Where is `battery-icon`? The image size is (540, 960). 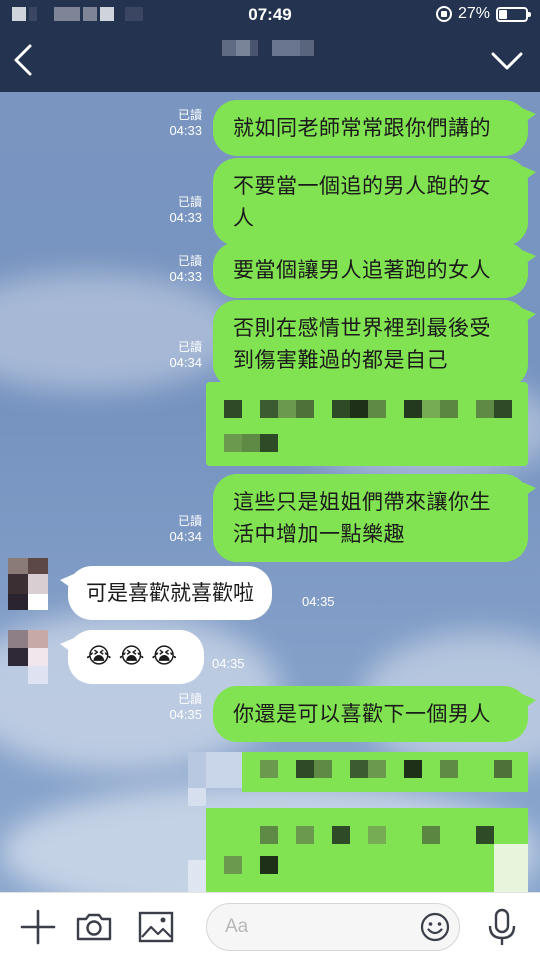
battery-icon is located at coordinates (513, 14).